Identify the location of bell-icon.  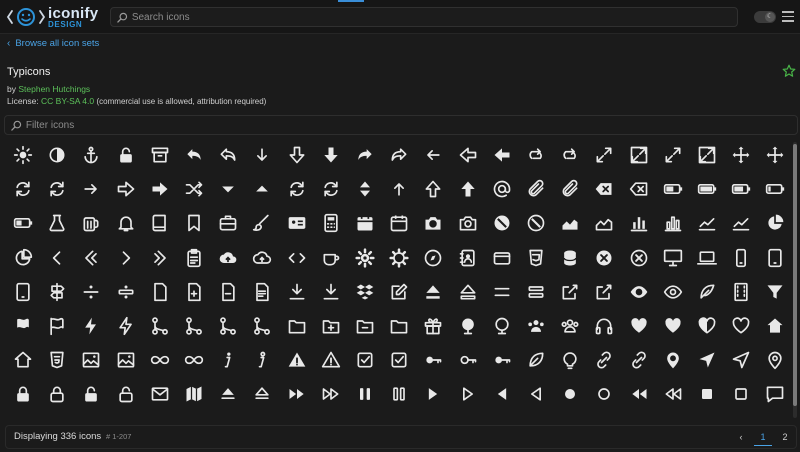
(126, 223).